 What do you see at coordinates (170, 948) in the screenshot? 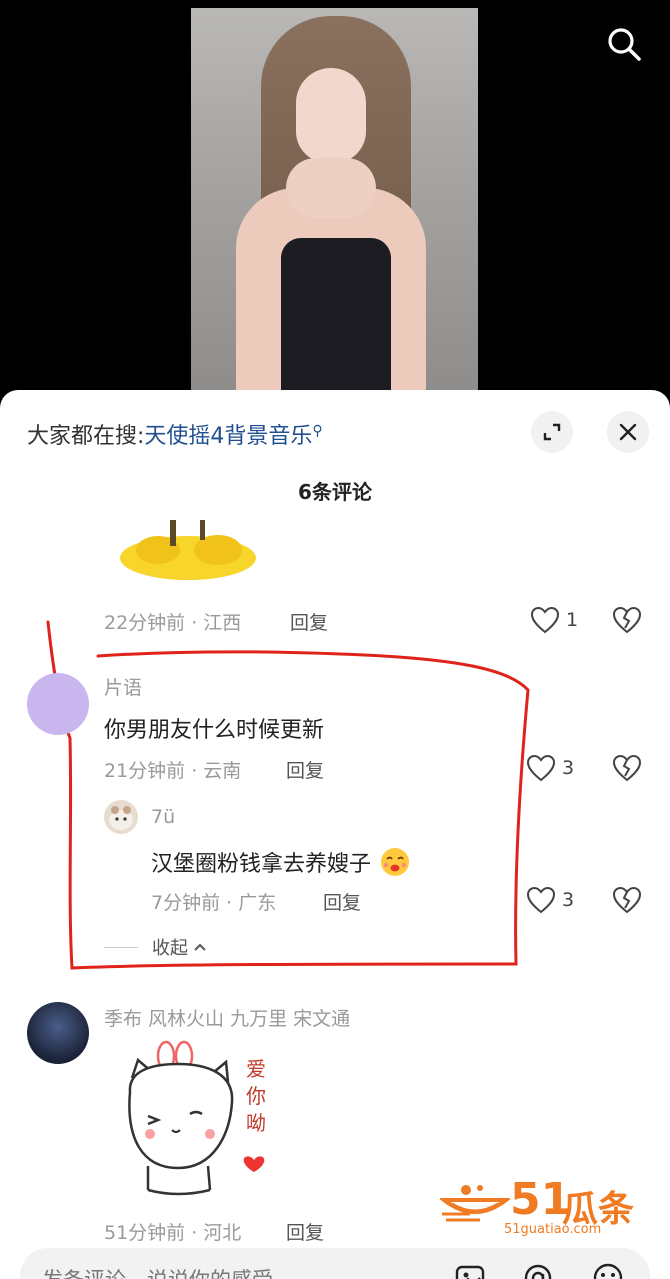
I see `collapse-label: 收起` at bounding box center [170, 948].